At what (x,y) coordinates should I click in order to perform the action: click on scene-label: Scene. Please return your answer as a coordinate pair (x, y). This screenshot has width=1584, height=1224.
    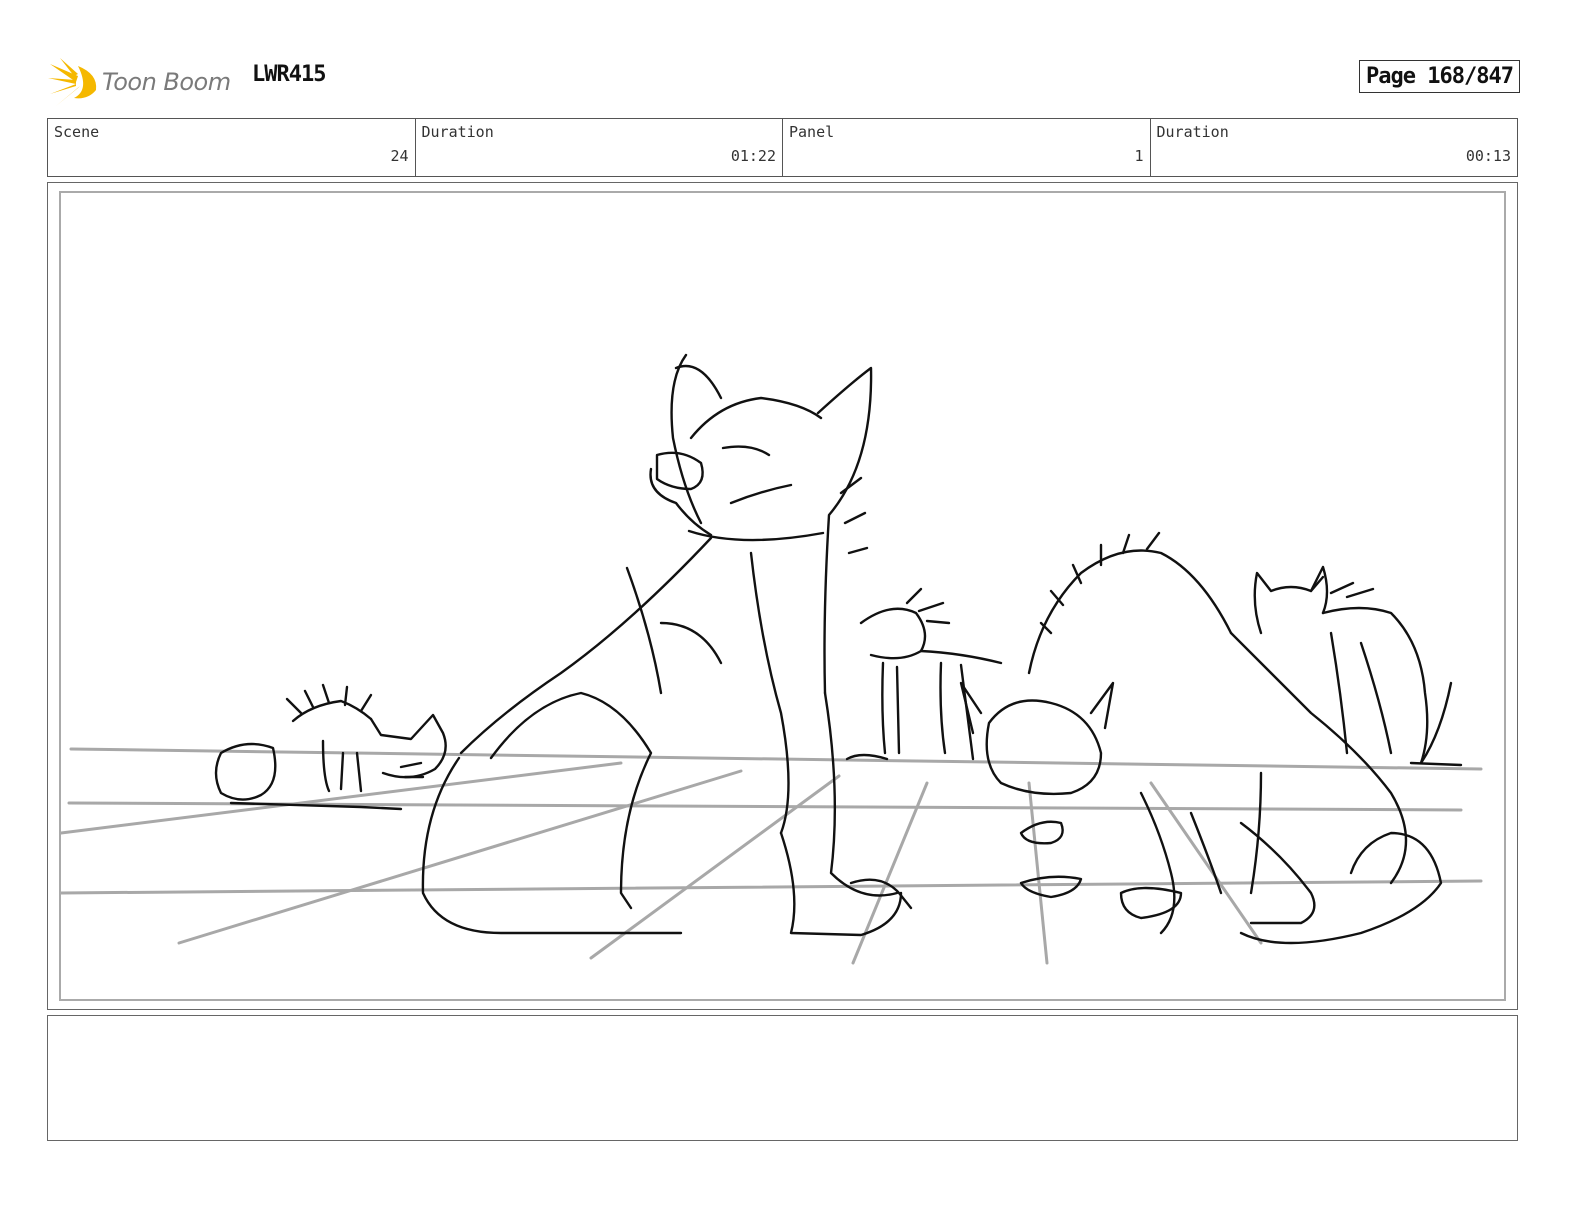
    Looking at the image, I should click on (77, 132).